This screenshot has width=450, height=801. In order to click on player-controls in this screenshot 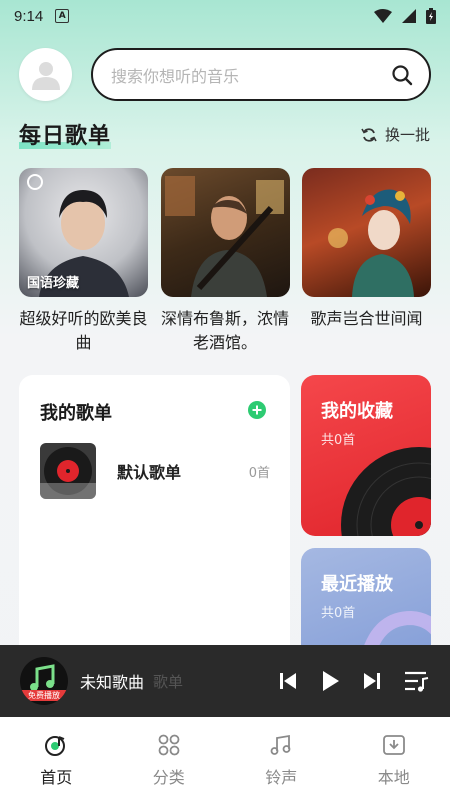, I will do `click(354, 681)`.